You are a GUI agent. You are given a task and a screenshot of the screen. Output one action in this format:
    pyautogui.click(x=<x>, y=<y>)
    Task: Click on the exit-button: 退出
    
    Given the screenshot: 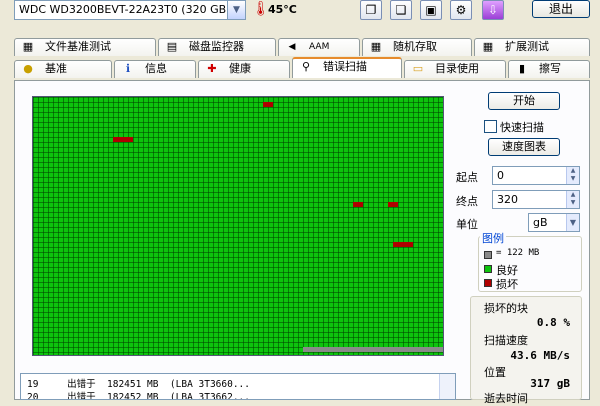 What is the action you would take?
    pyautogui.click(x=561, y=9)
    